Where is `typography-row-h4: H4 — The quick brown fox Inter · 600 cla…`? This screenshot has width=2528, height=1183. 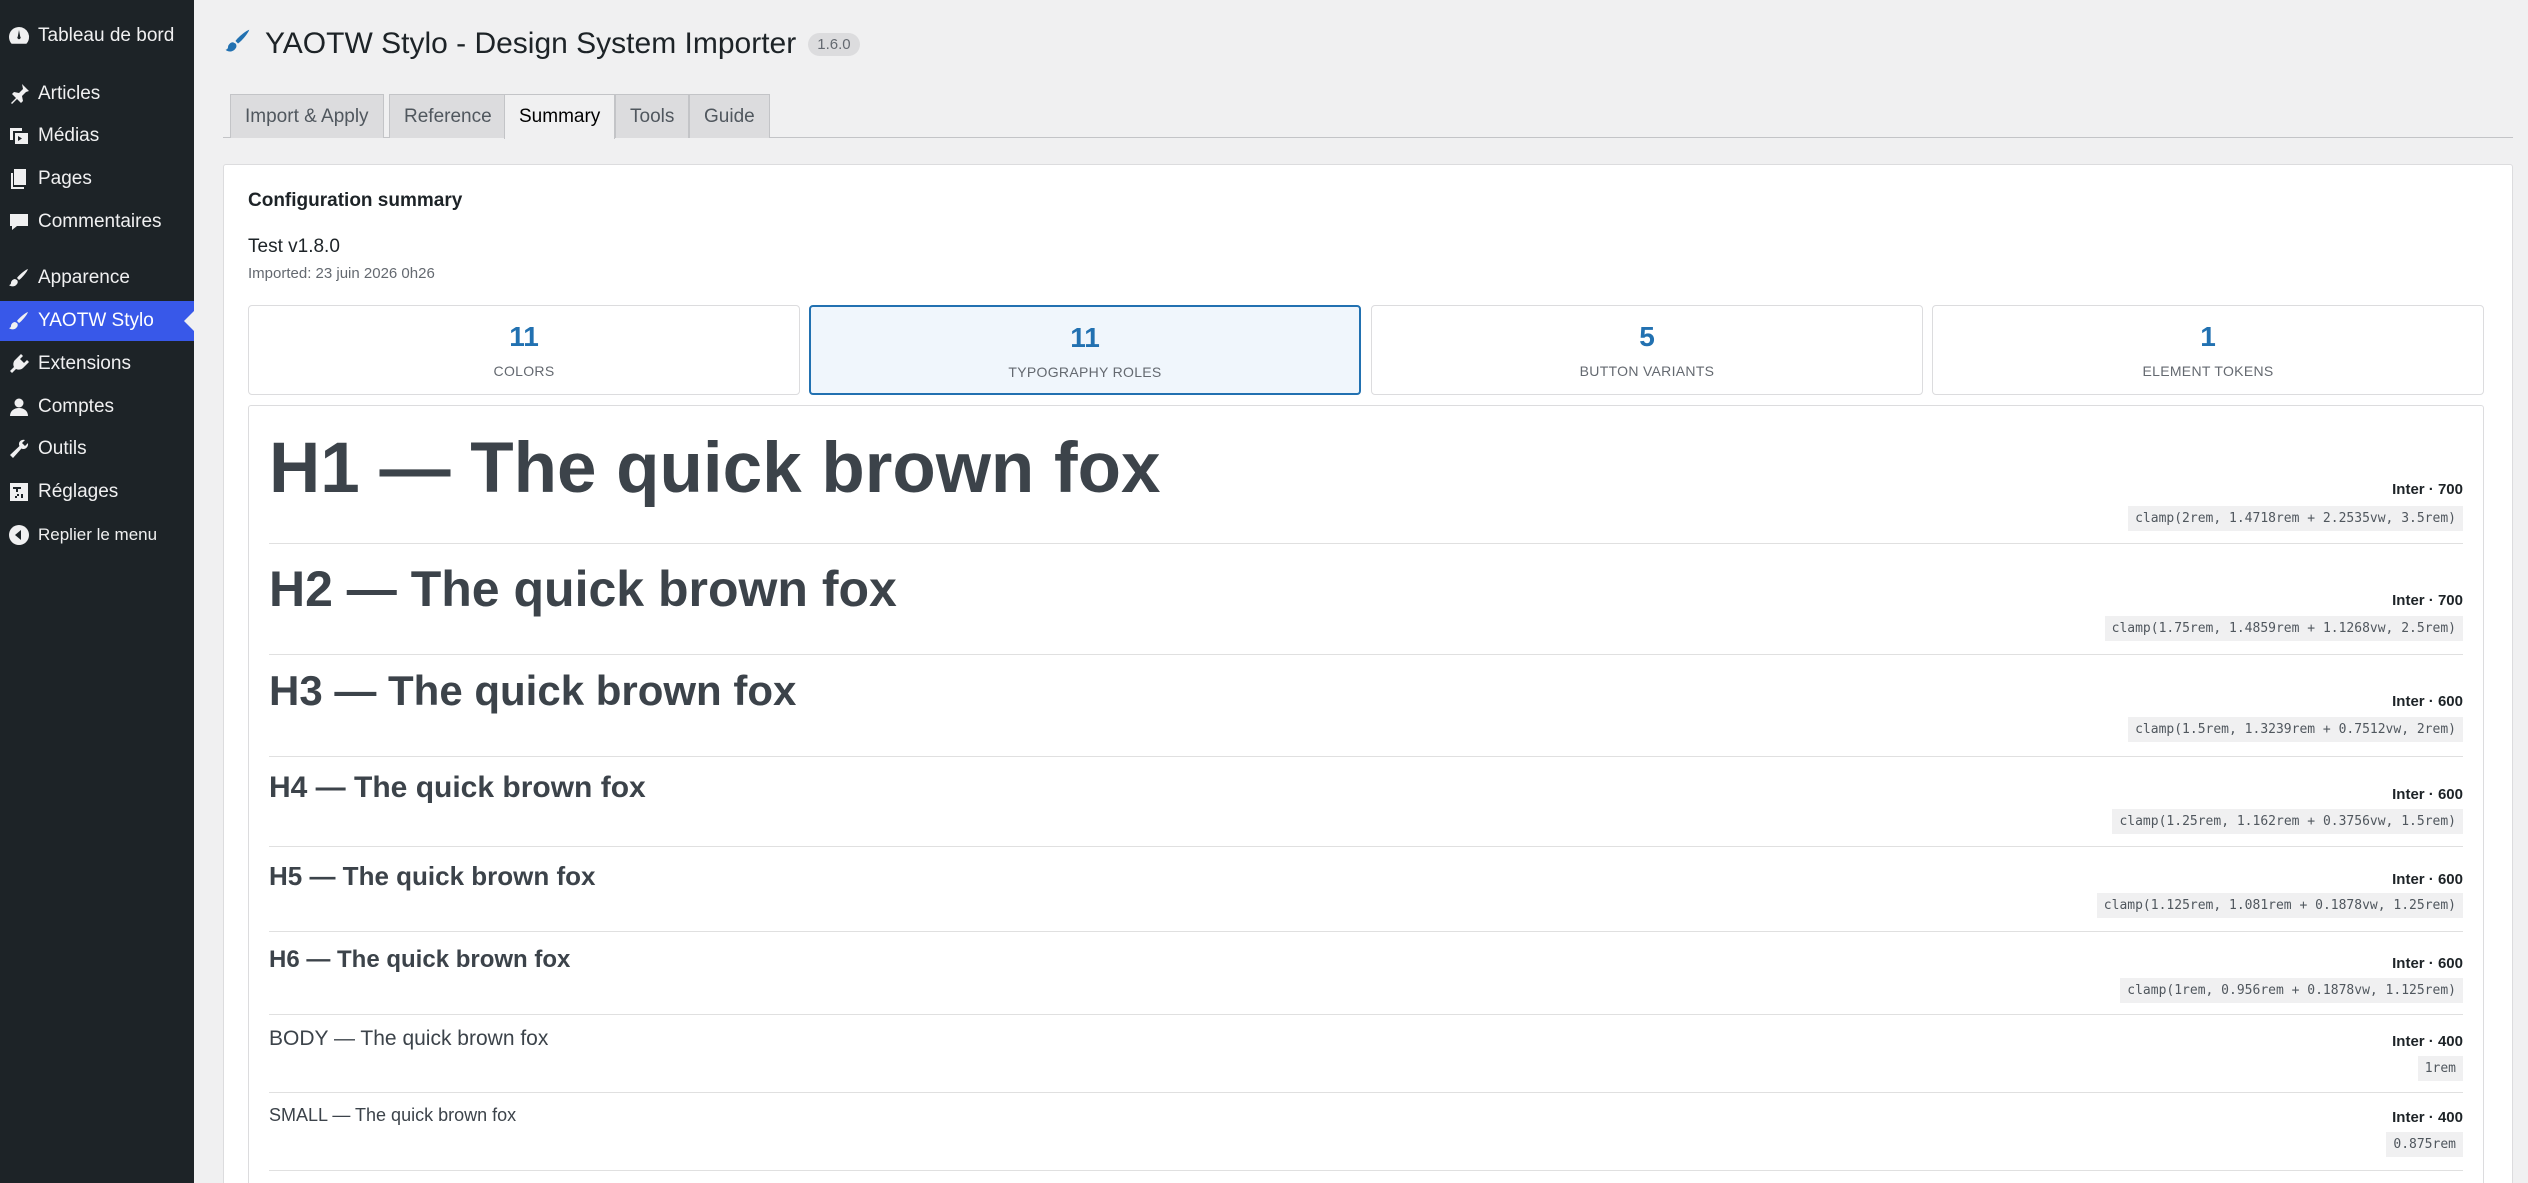
typography-row-h4: H4 — The quick brown fox Inter · 600 cla… is located at coordinates (1366, 802).